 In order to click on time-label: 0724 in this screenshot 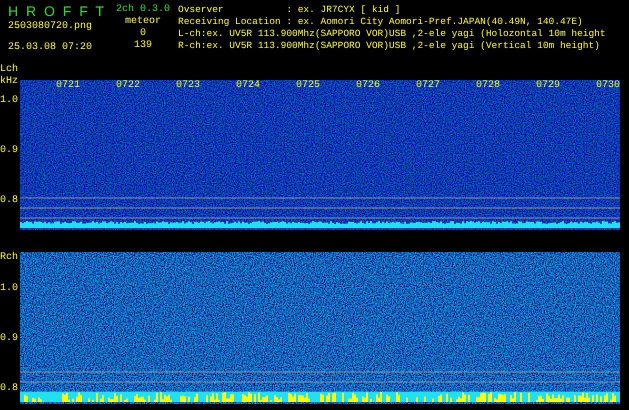, I will do `click(247, 86)`.